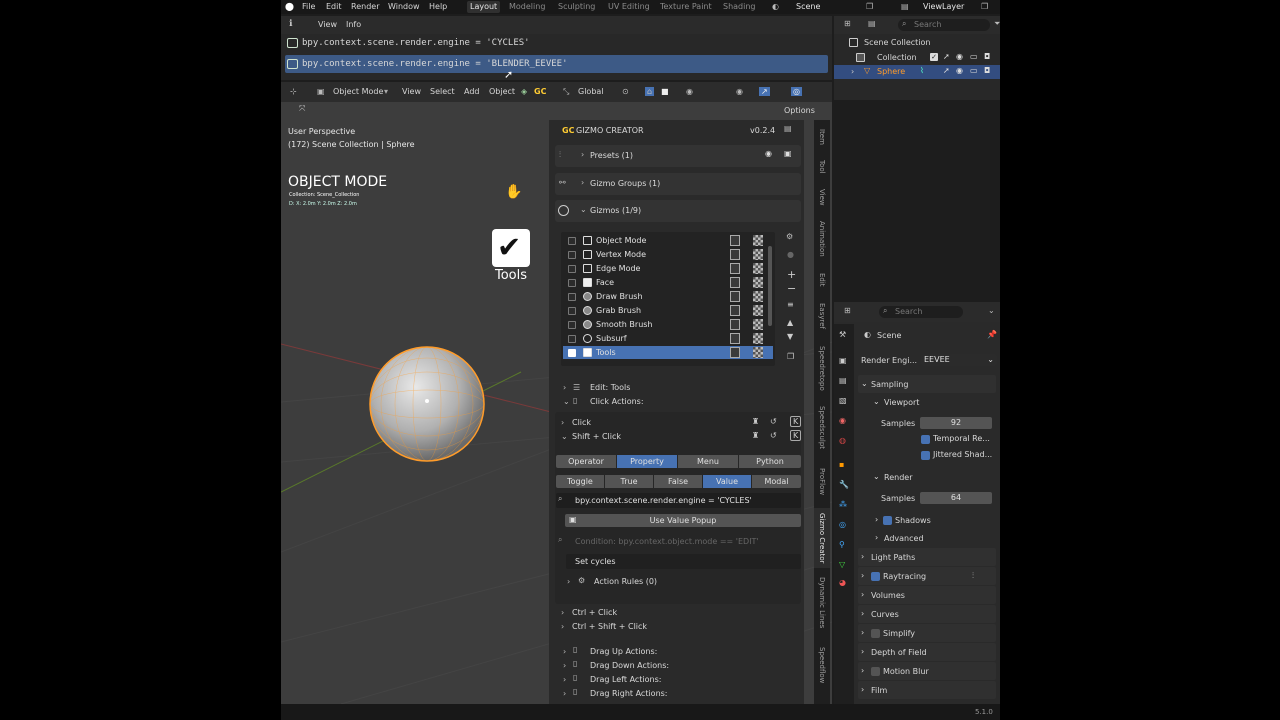  Describe the element at coordinates (511, 248) in the screenshot. I see `tools-gizmo-button: ✔` at that location.